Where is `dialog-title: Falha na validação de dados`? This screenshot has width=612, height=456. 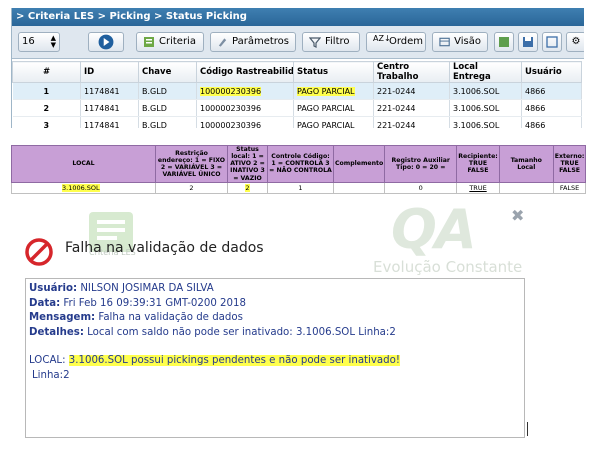 dialog-title: Falha na validação de dados is located at coordinates (164, 248).